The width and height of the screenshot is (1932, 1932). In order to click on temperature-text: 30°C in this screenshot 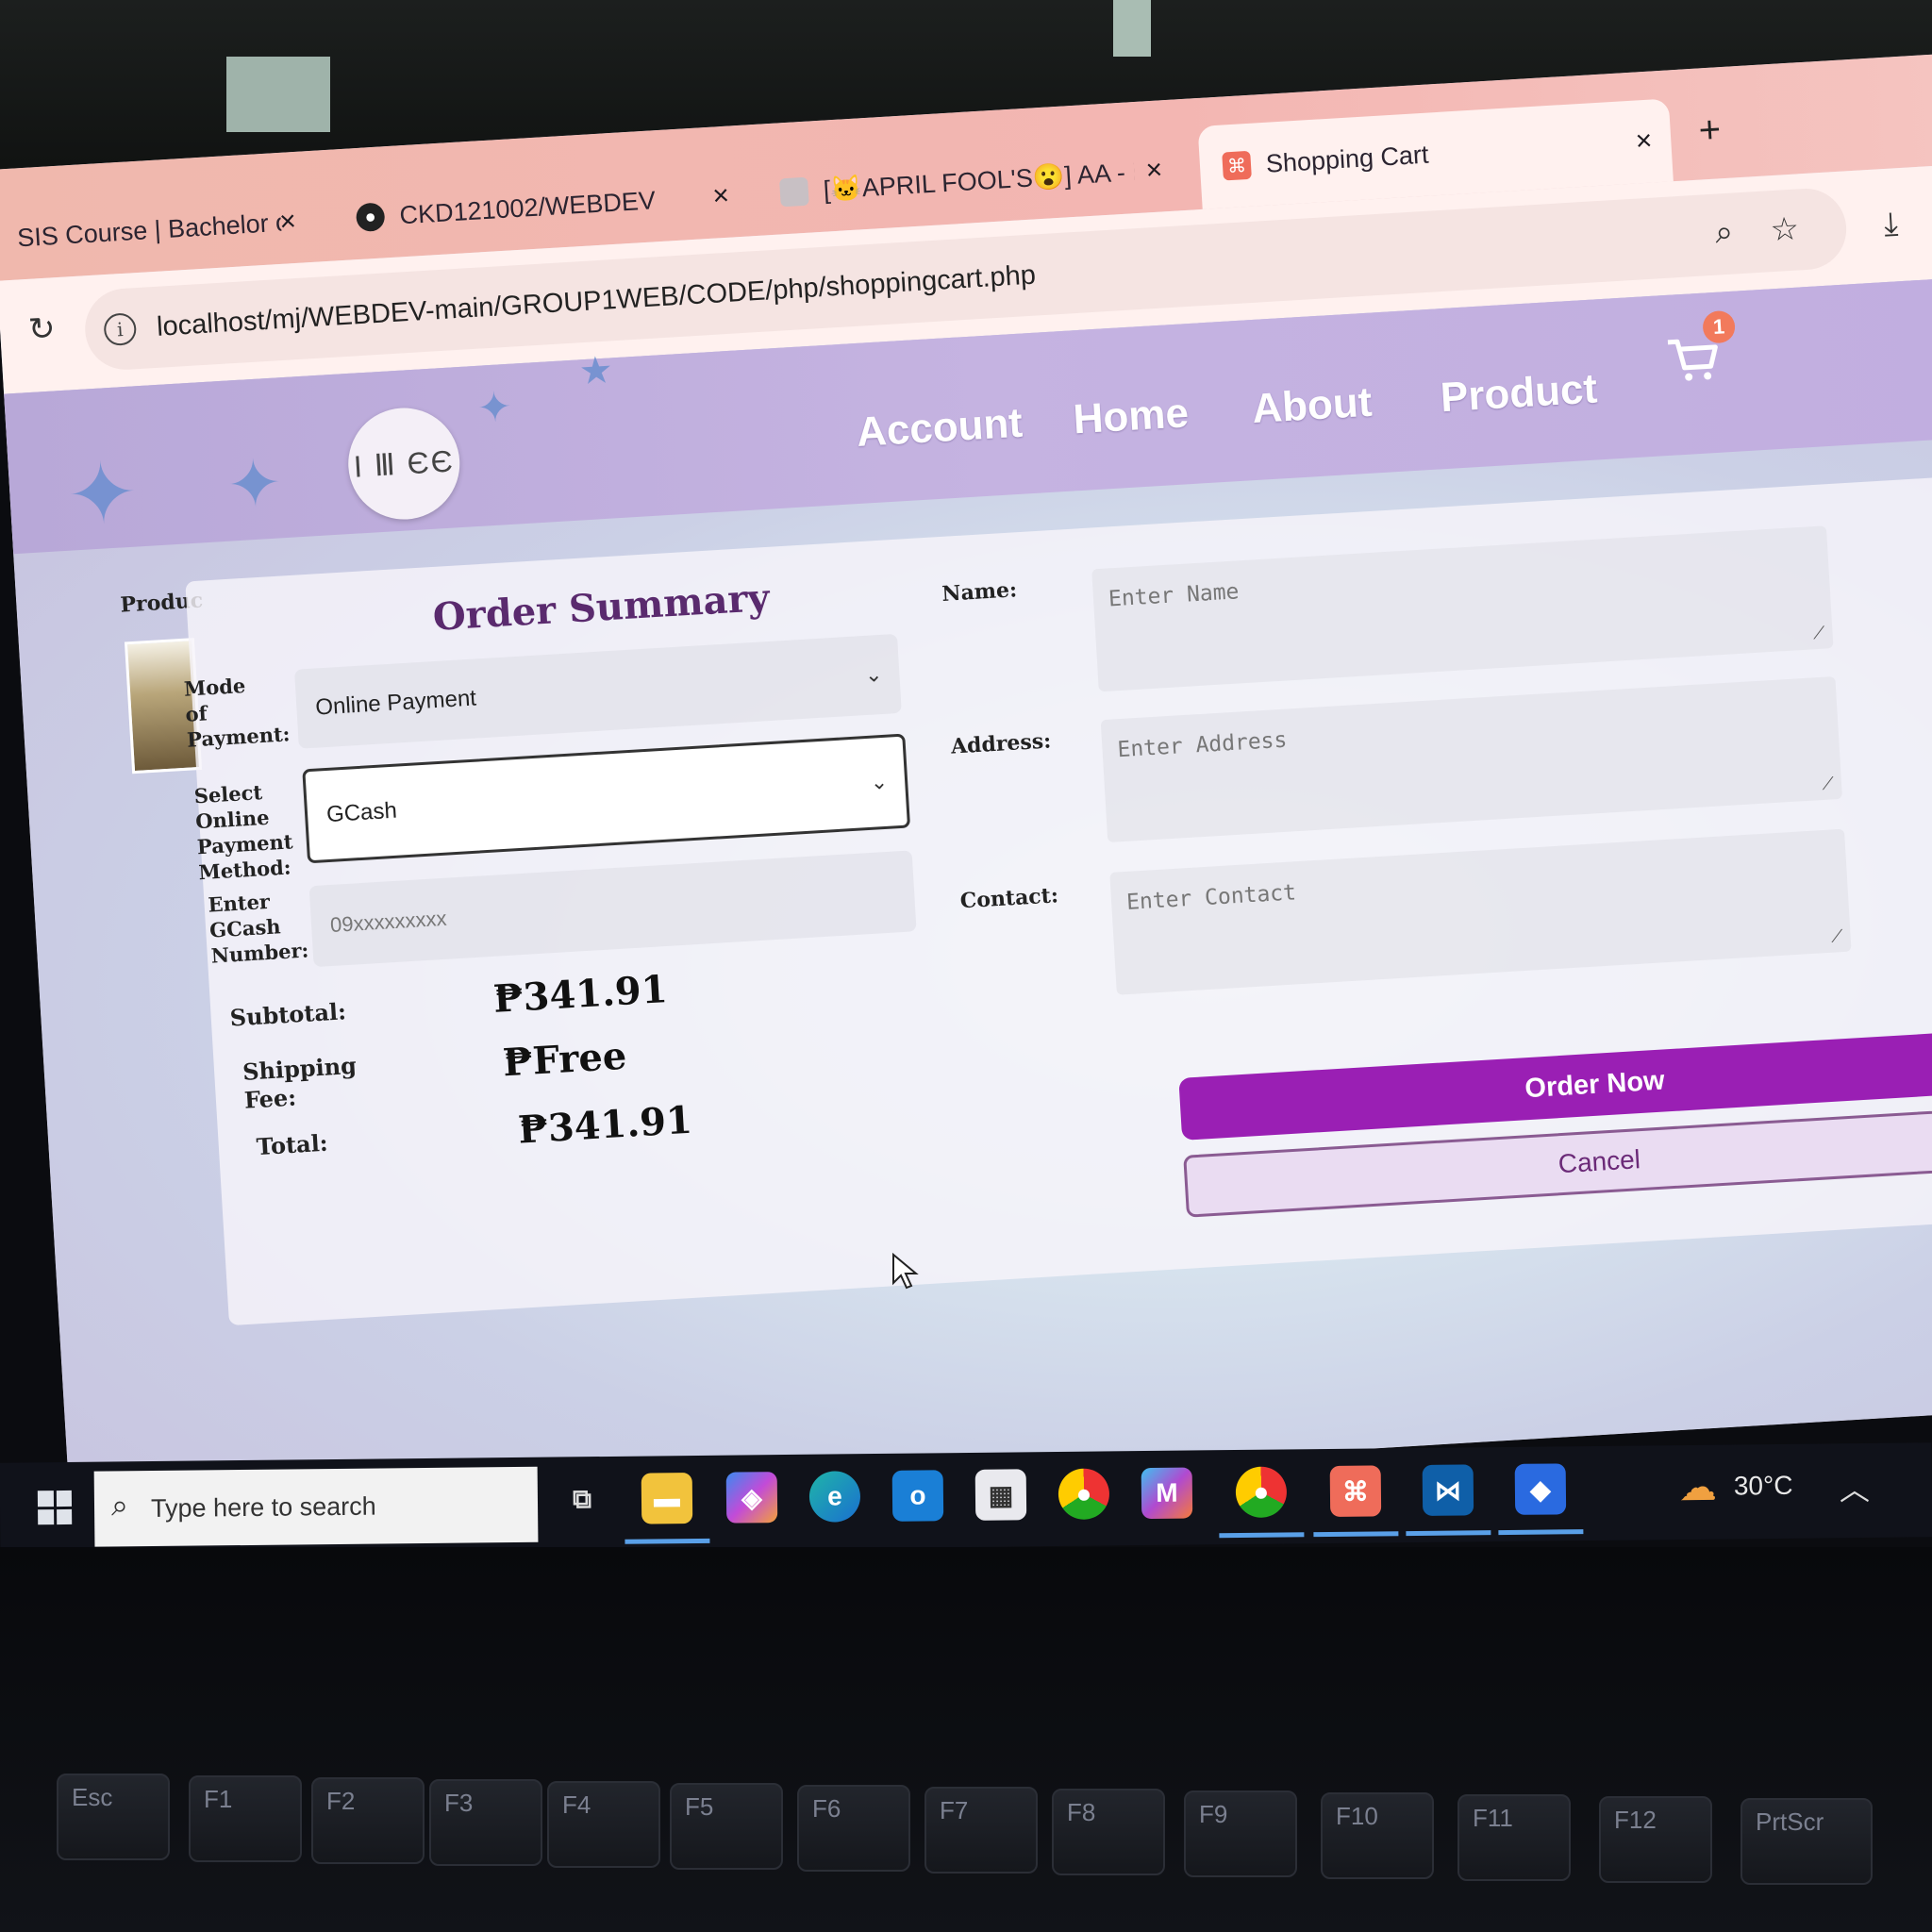, I will do `click(1763, 1486)`.